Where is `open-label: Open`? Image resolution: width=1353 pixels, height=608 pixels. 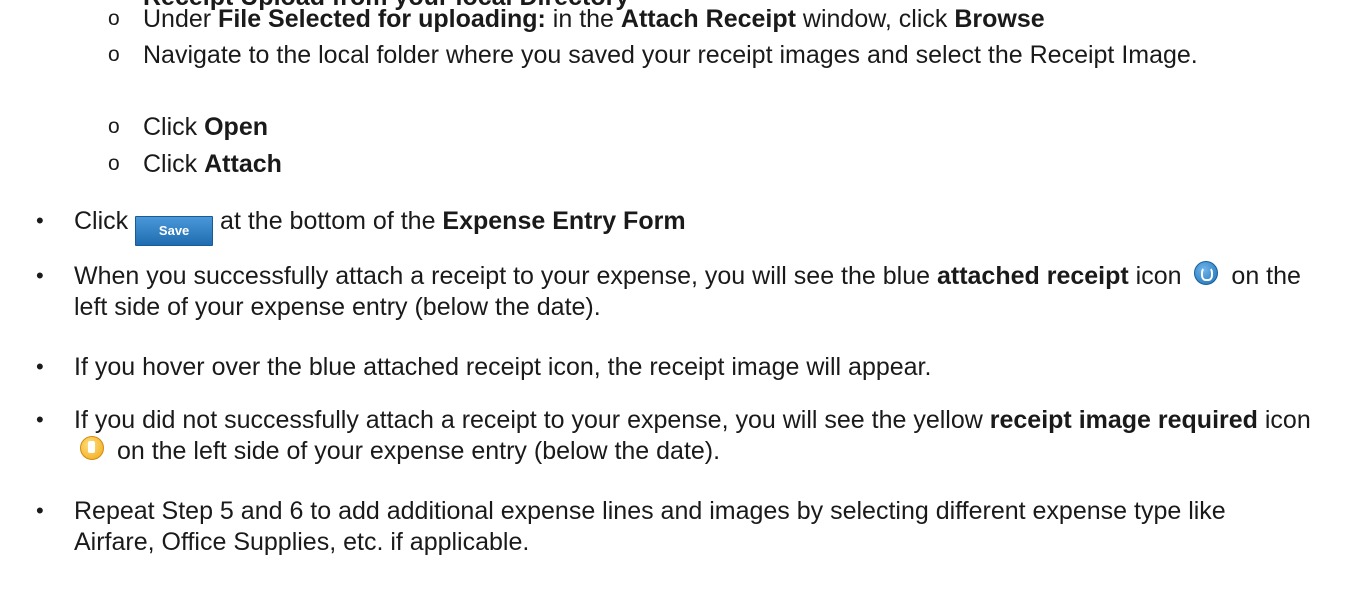
open-label: Open is located at coordinates (236, 127).